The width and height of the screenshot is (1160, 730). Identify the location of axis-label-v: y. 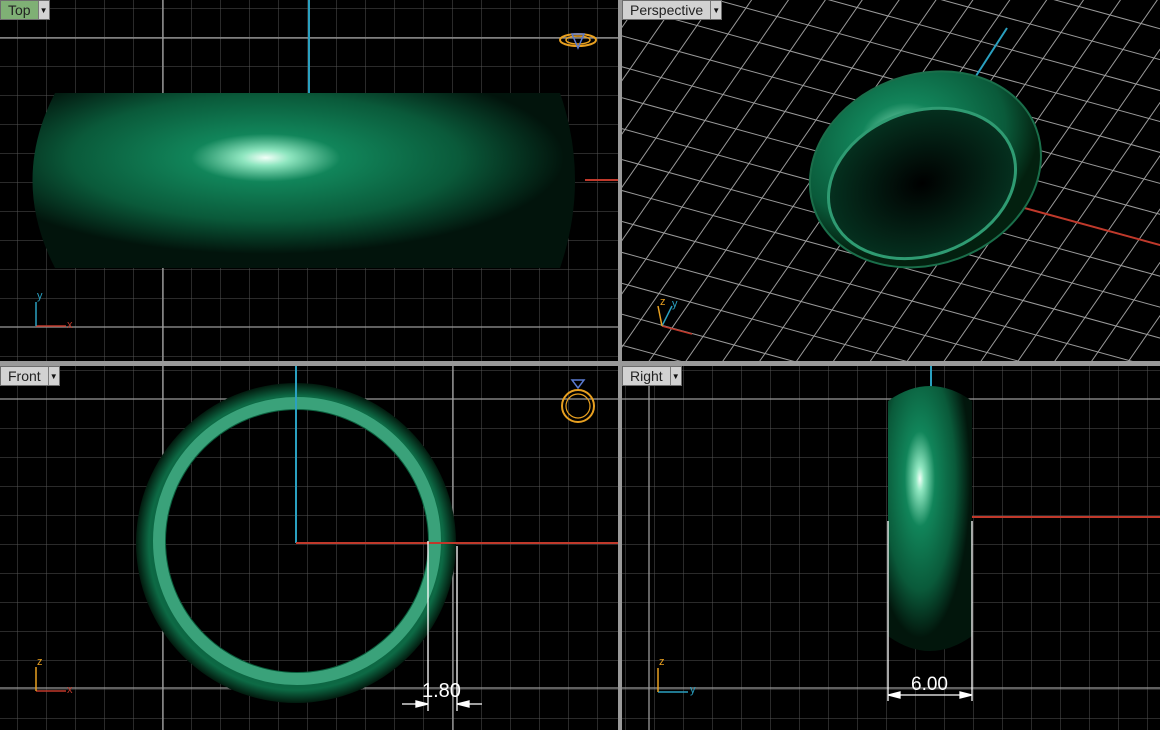
(40, 296).